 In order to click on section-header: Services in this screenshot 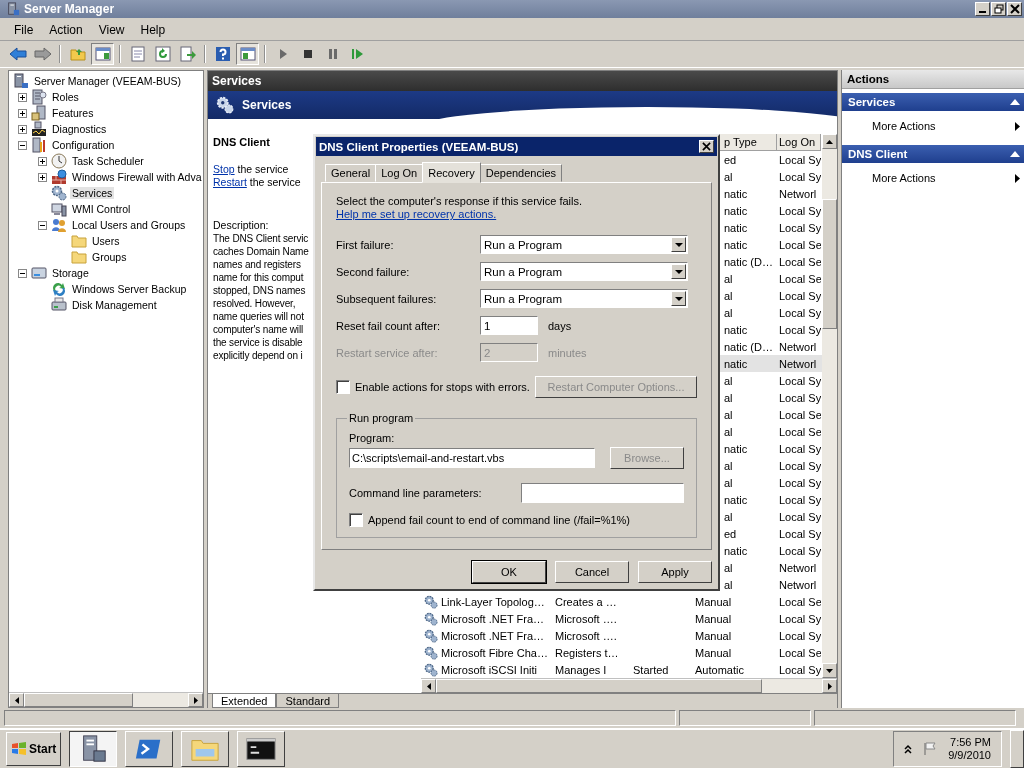, I will do `click(933, 102)`.